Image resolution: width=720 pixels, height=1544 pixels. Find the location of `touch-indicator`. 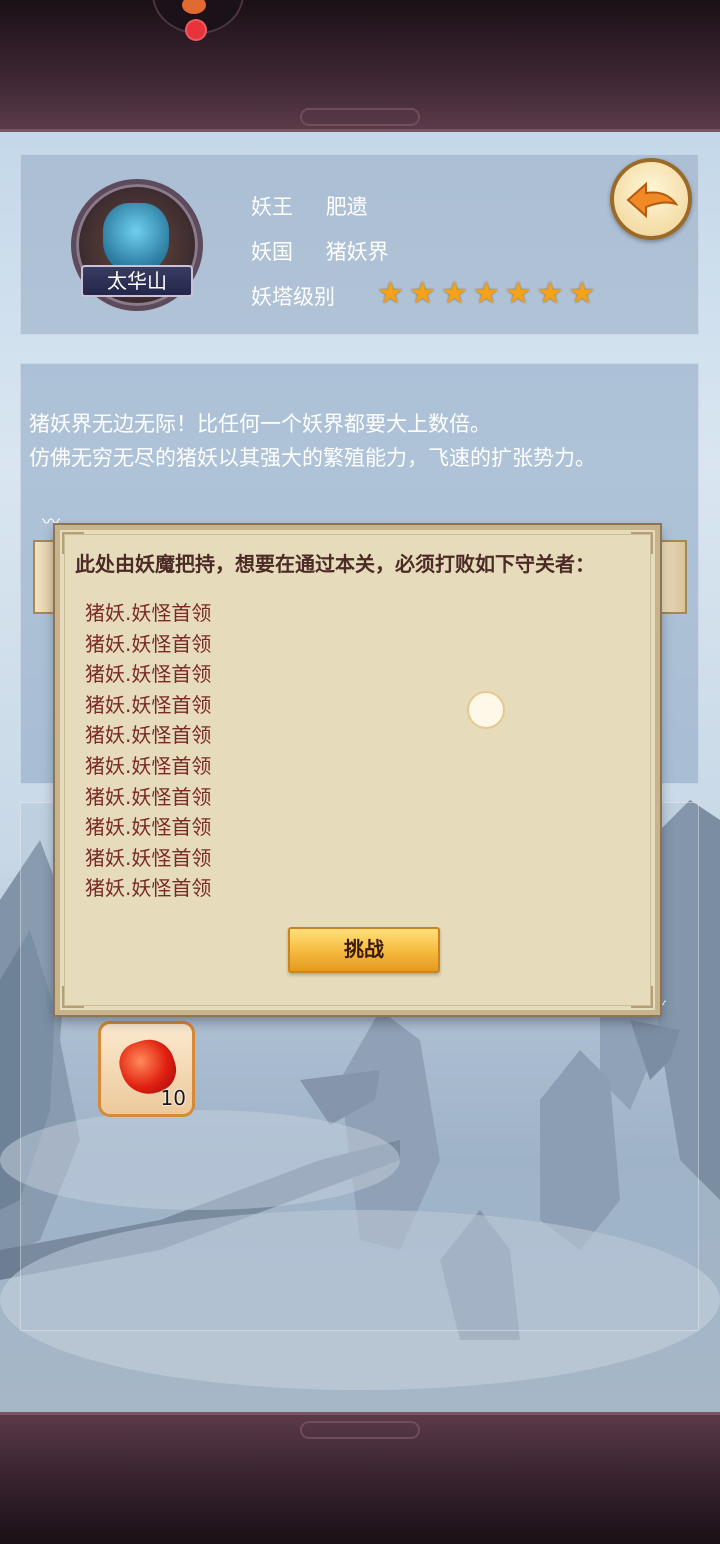

touch-indicator is located at coordinates (486, 710).